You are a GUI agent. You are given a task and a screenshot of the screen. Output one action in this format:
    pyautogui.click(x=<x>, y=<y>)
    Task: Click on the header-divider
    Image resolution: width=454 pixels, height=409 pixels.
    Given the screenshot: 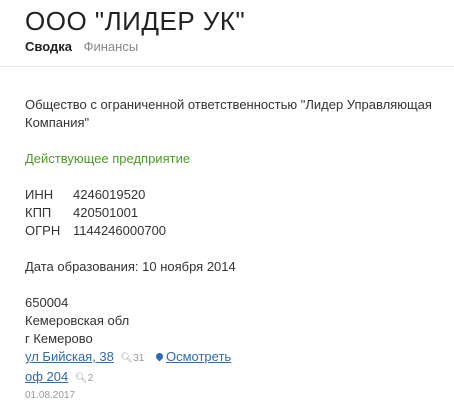 What is the action you would take?
    pyautogui.click(x=227, y=66)
    